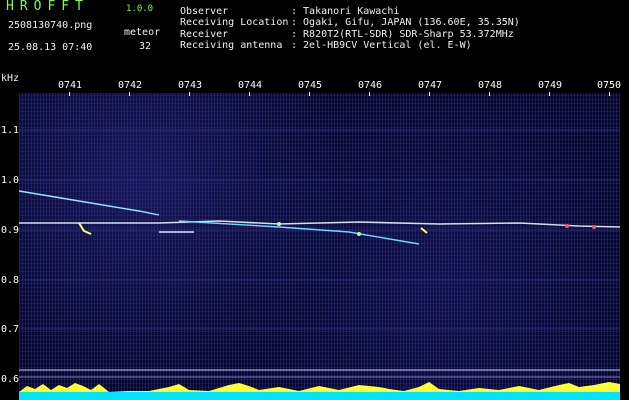 The height and width of the screenshot is (400, 629). Describe the element at coordinates (142, 32) in the screenshot. I see `meteor-label: meteor` at that location.